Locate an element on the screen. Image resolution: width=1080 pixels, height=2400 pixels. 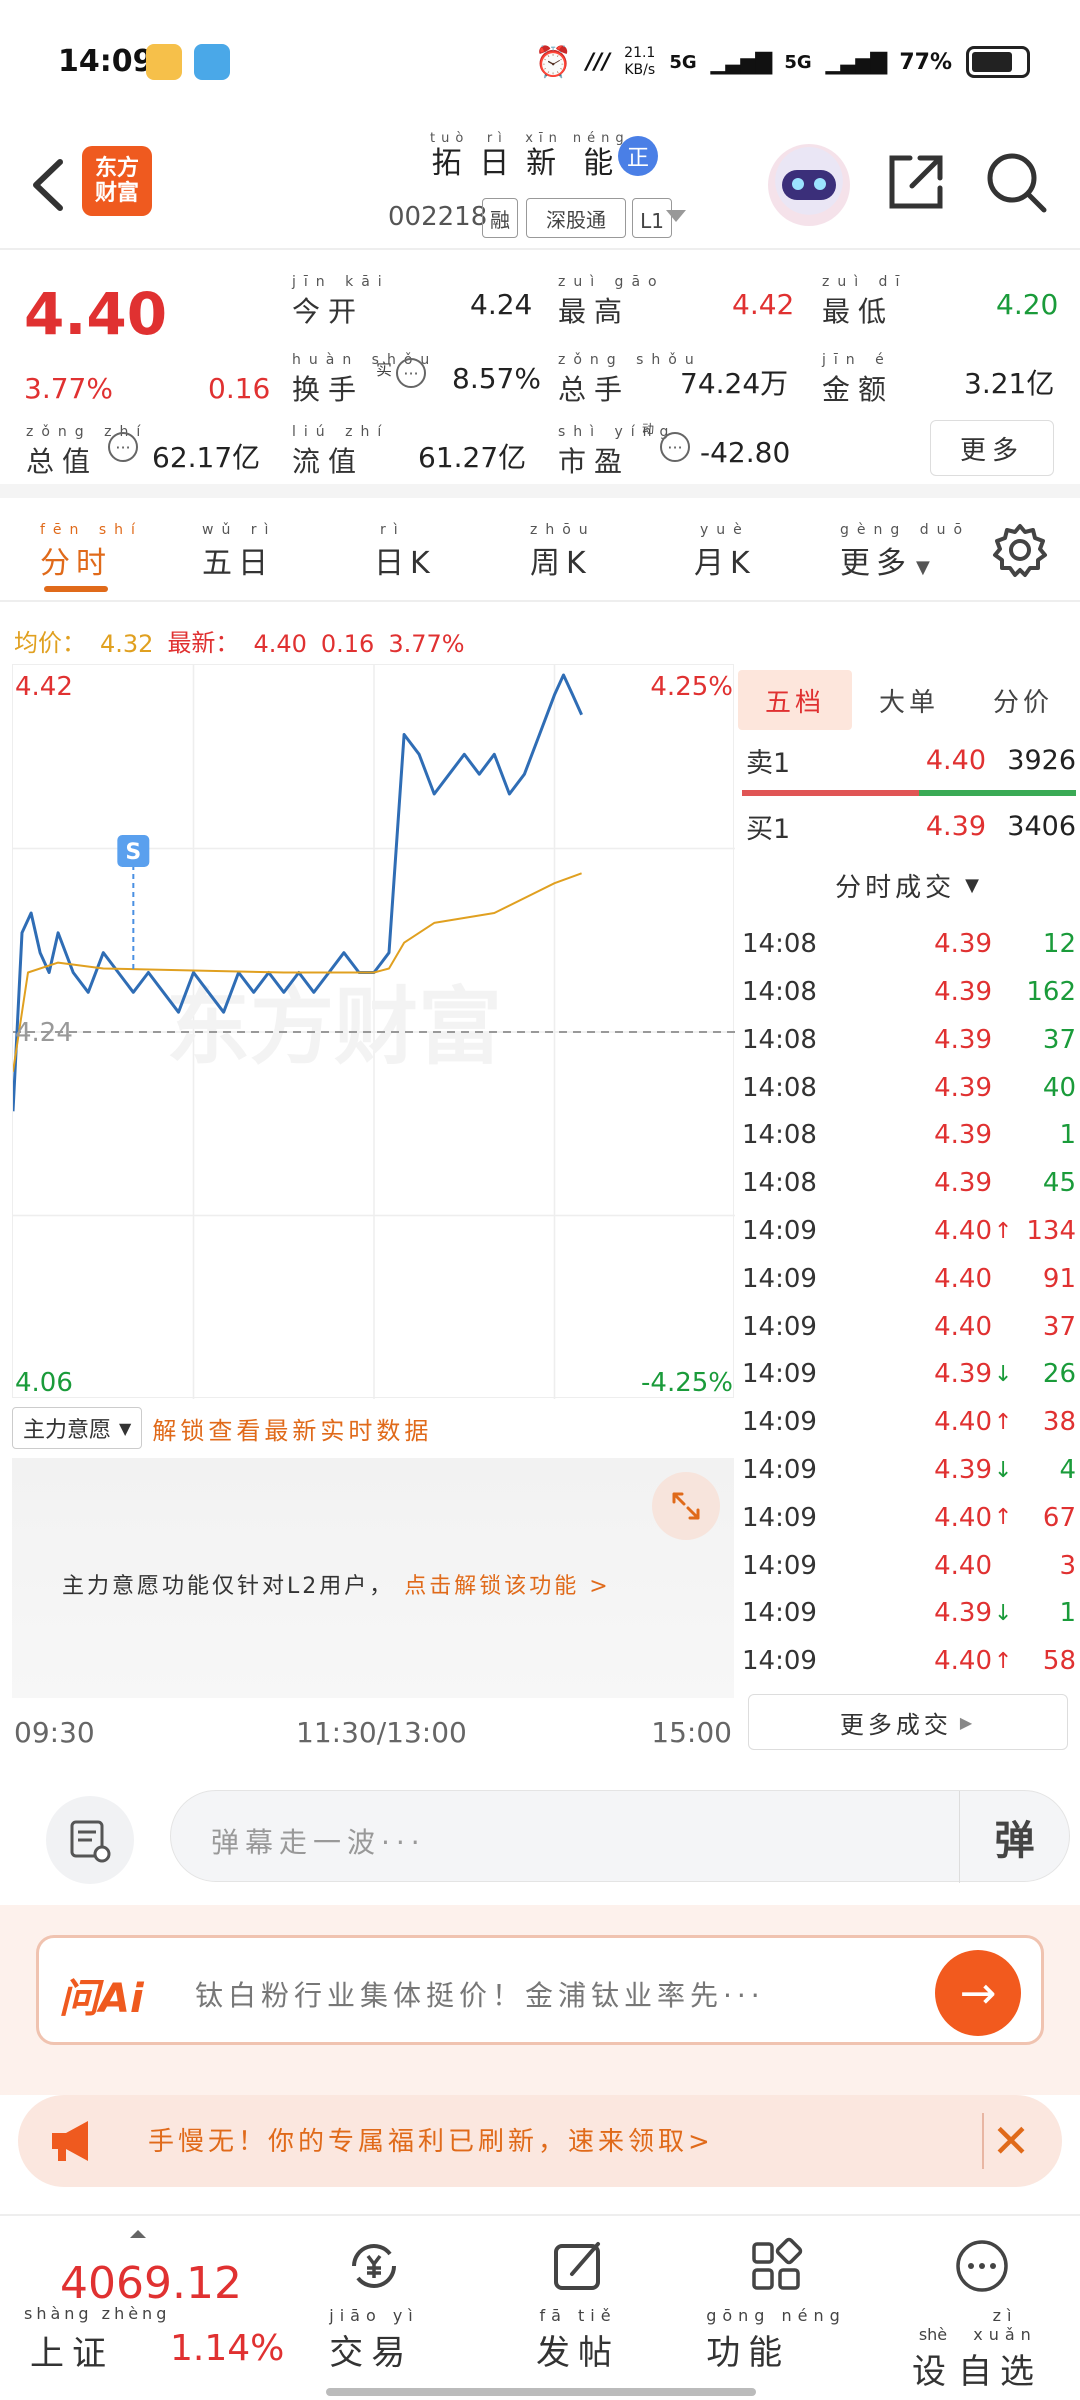
tab-daily-k: rì 日K is located at coordinates (405, 552).